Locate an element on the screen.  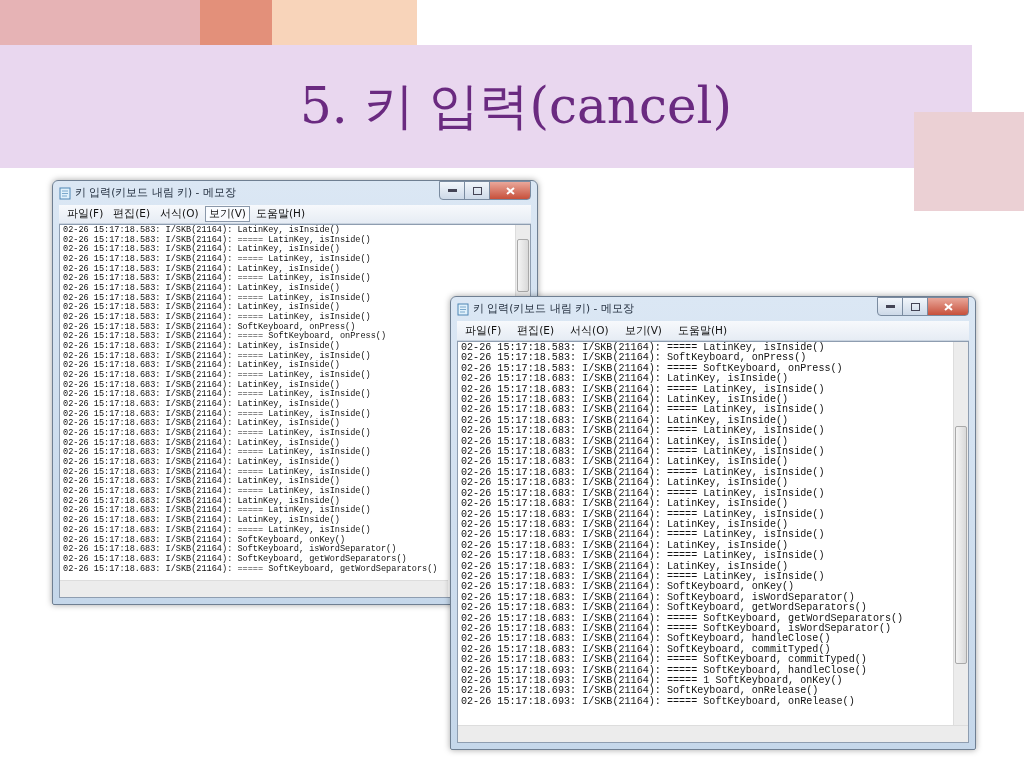
vertical-scrollbar is located at coordinates (960, 533).